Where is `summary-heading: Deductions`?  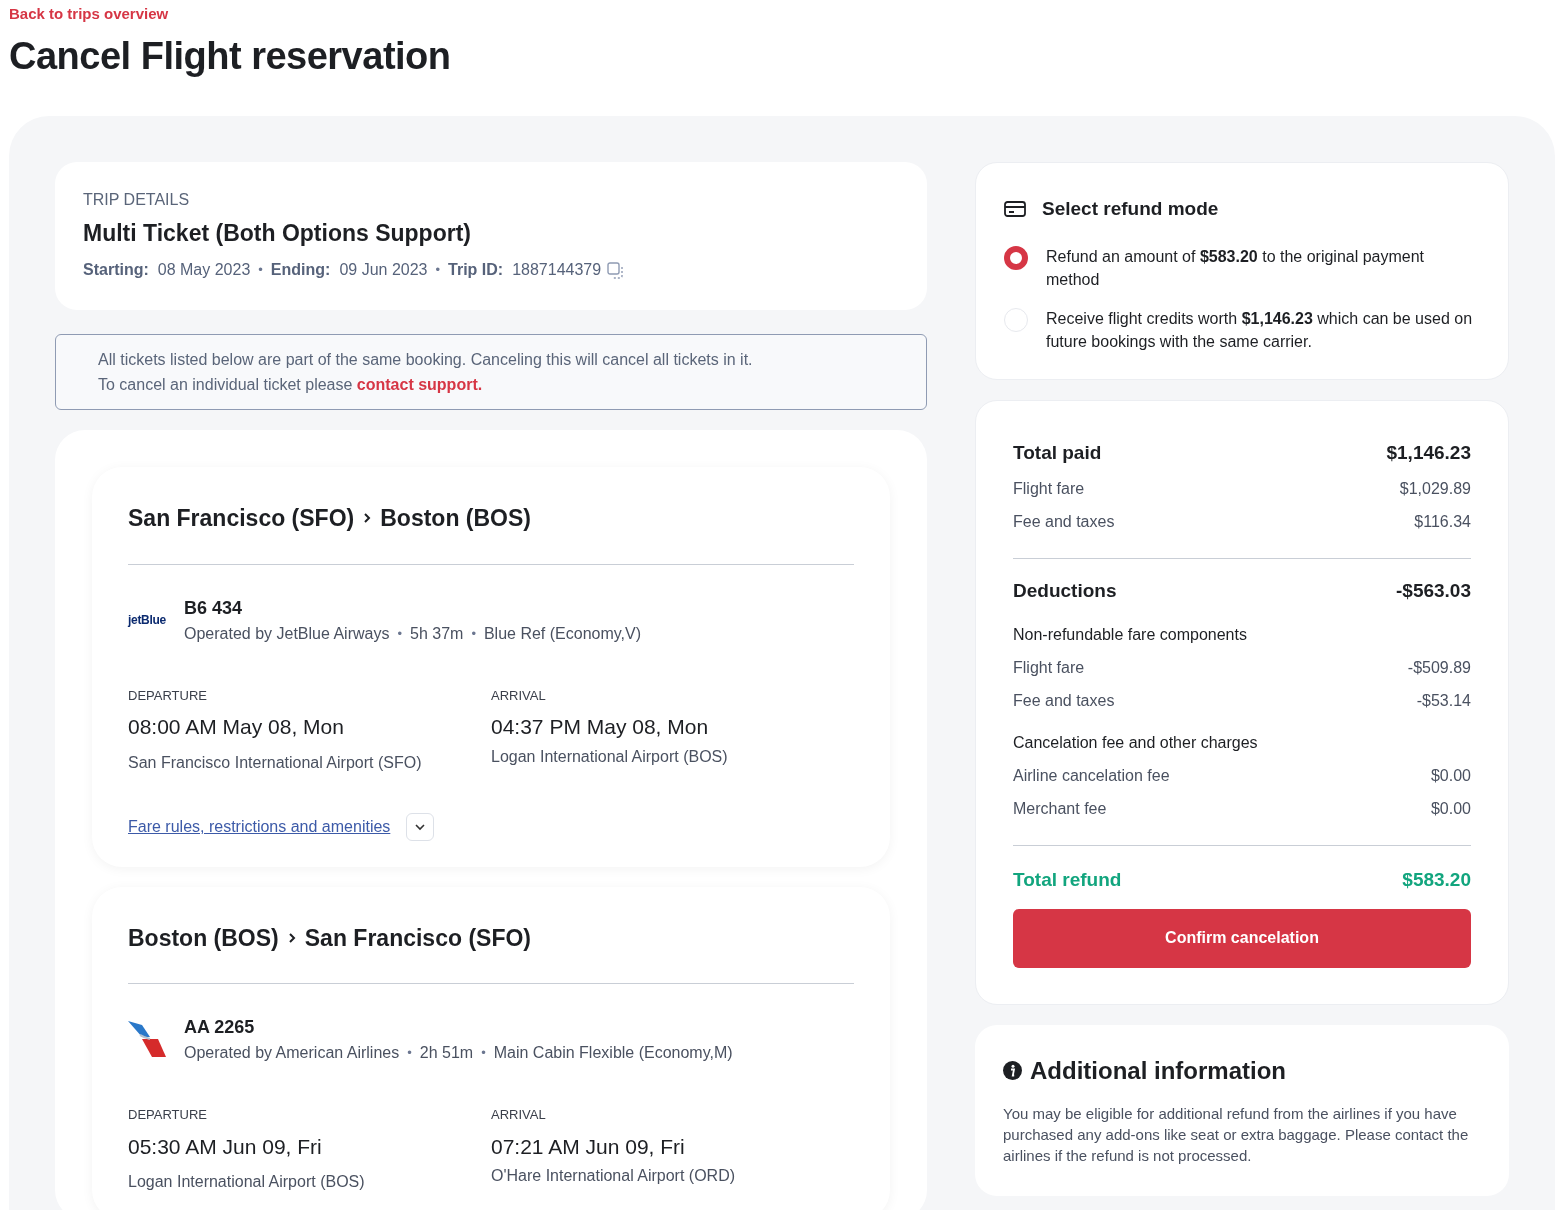 summary-heading: Deductions is located at coordinates (1065, 590).